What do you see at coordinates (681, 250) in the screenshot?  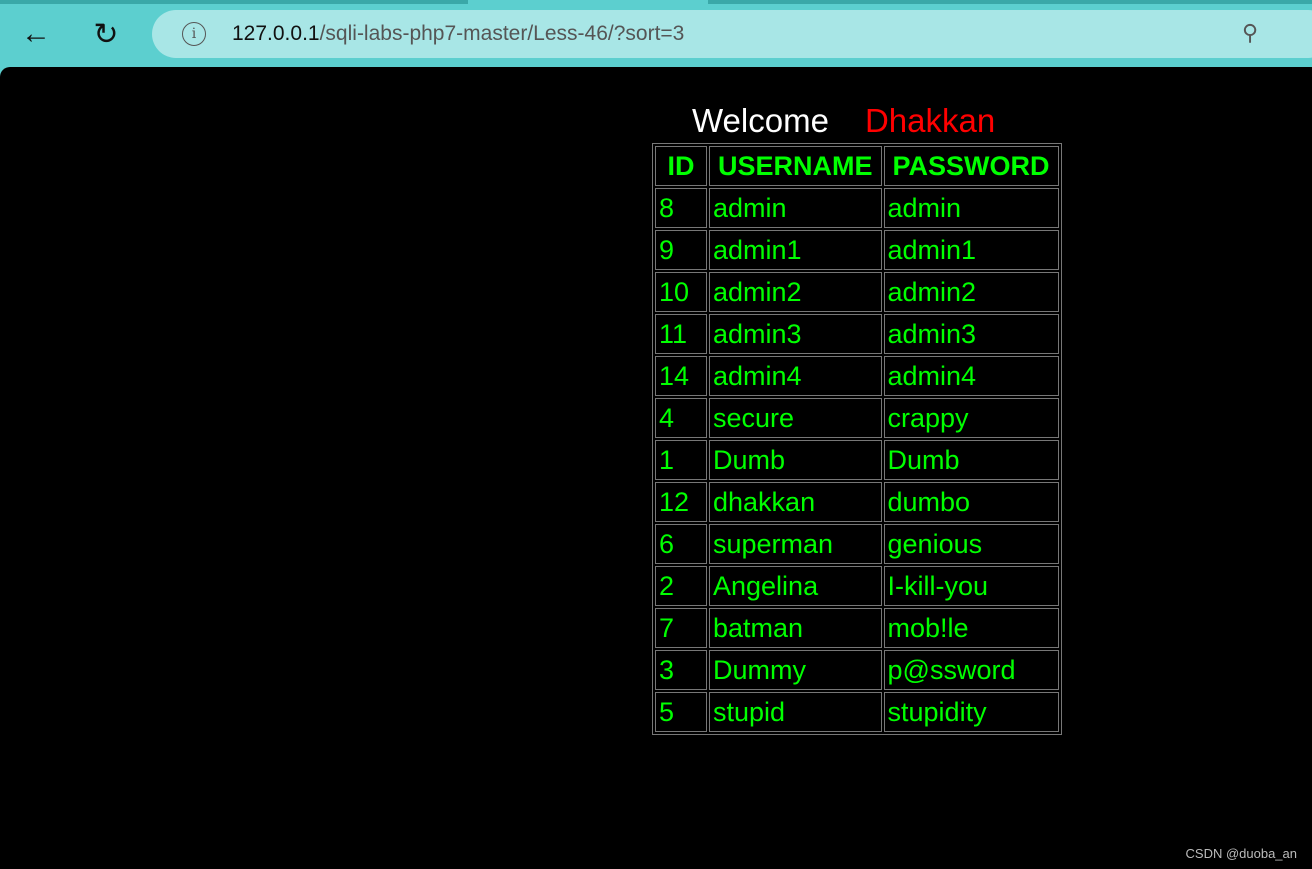 I see `table-cell: 9` at bounding box center [681, 250].